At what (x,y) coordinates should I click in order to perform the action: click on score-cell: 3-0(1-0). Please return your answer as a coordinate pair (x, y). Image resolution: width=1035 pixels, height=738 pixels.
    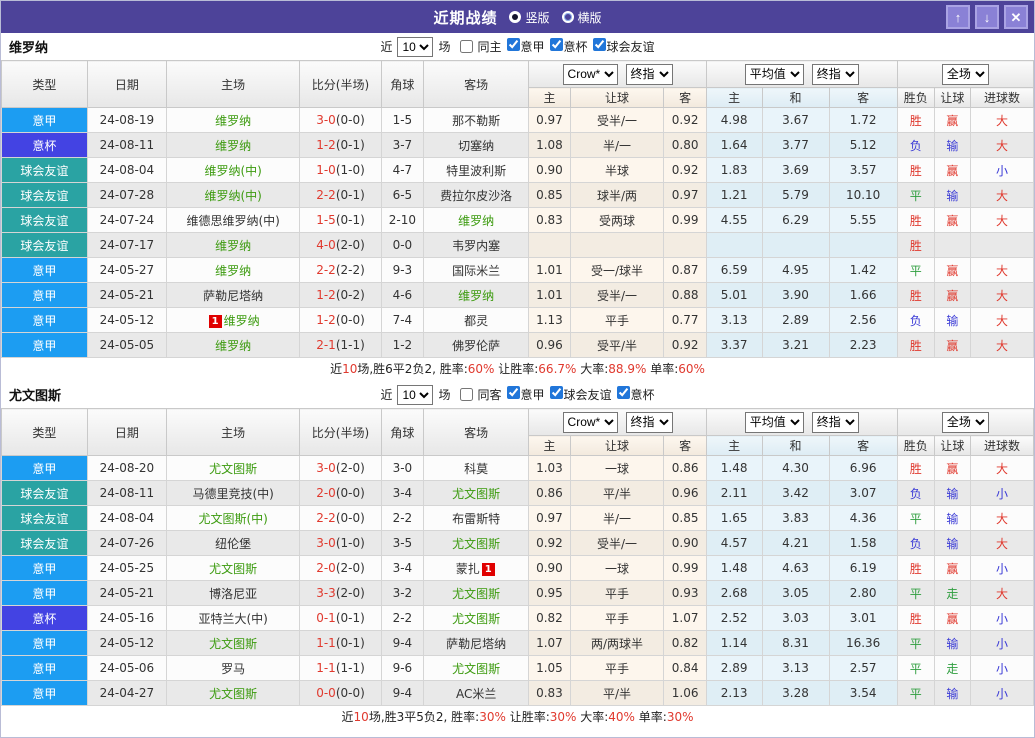
    Looking at the image, I should click on (340, 543).